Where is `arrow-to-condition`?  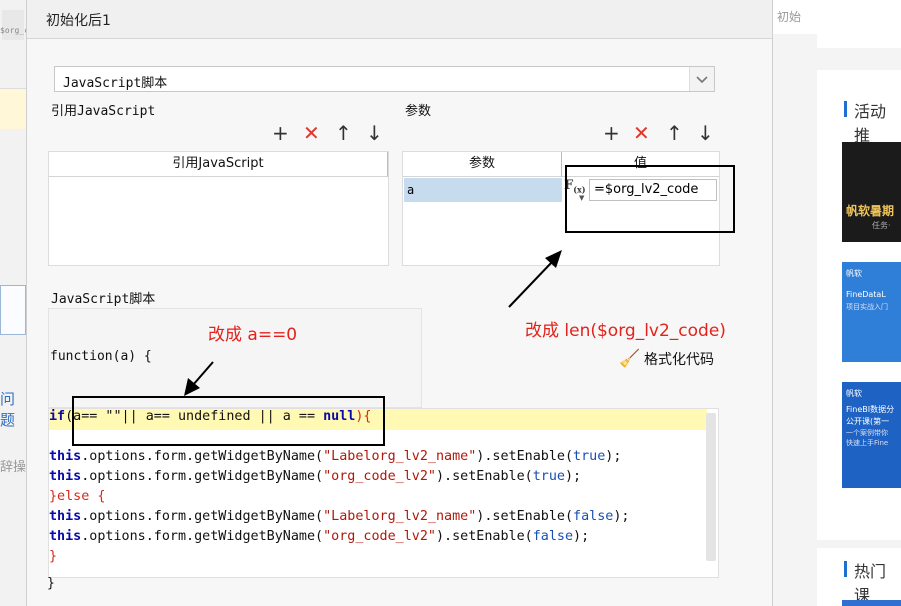 arrow-to-condition is located at coordinates (199, 378).